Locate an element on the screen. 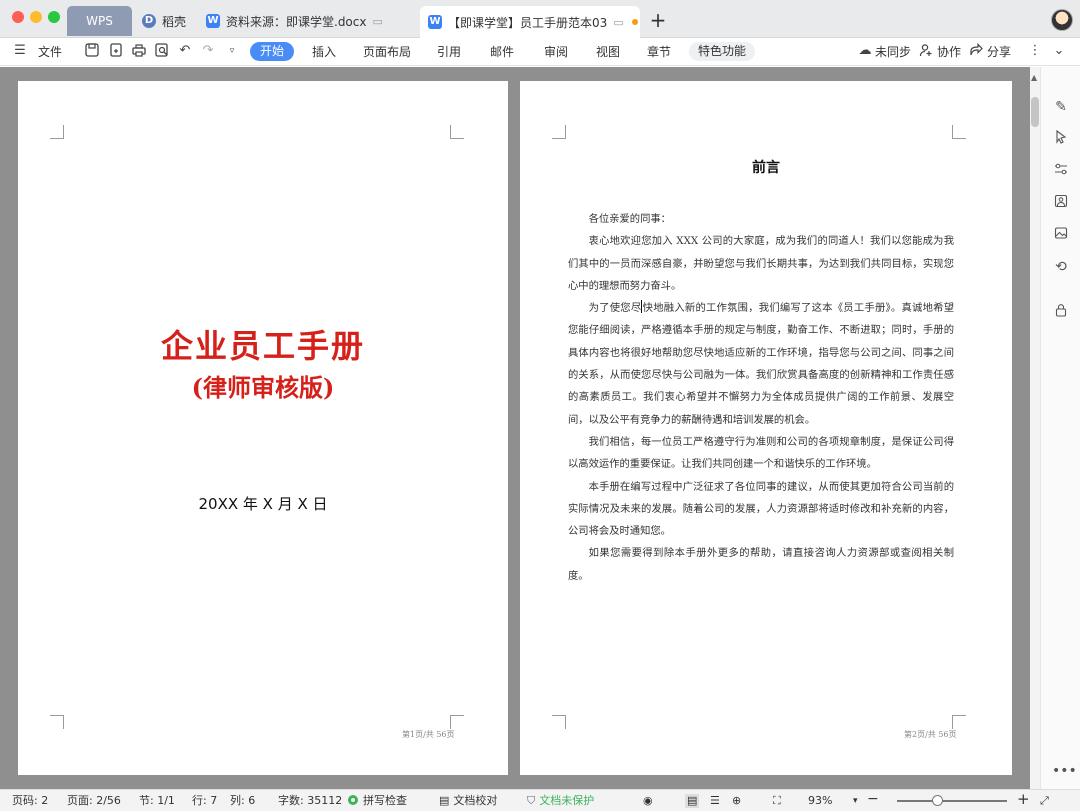  tab-page-layout: 页面布局 is located at coordinates (387, 52).